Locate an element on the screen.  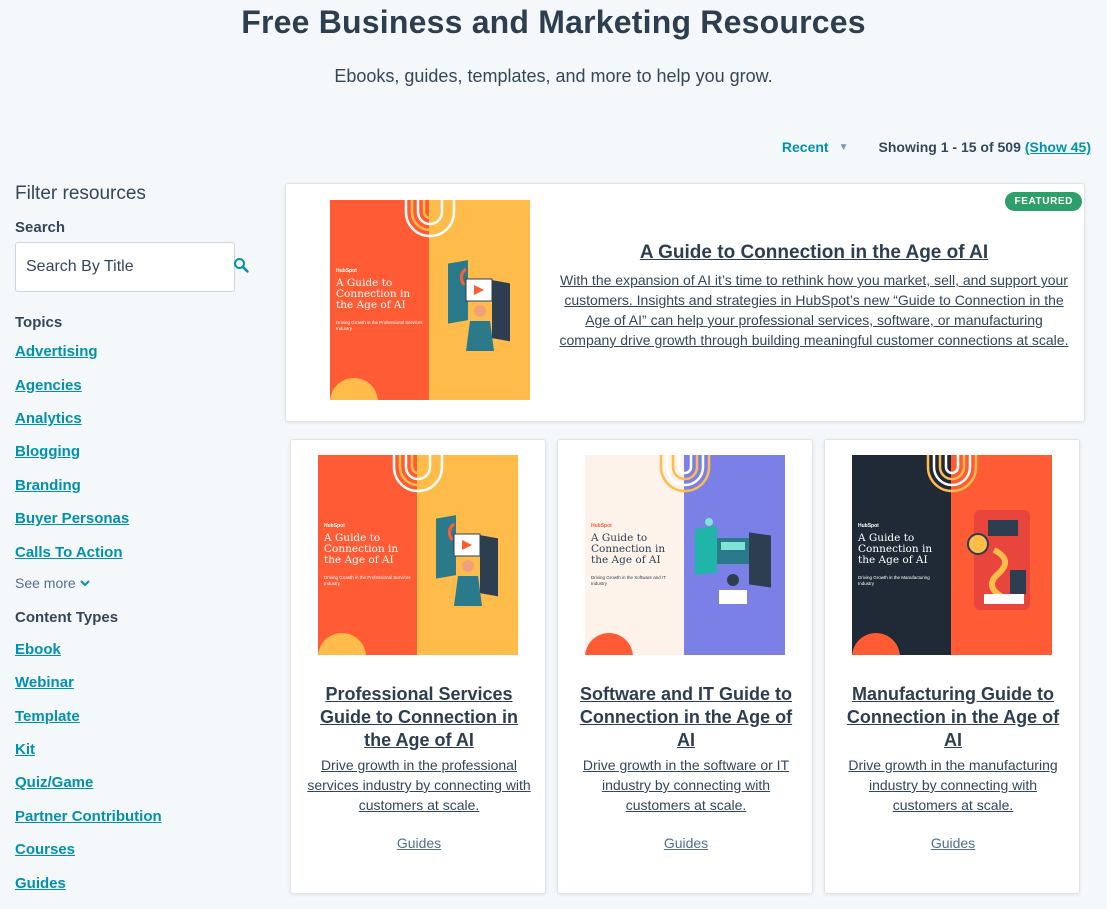
content-type-link-partner-contribution: Partner Contribution is located at coordinates (88, 816).